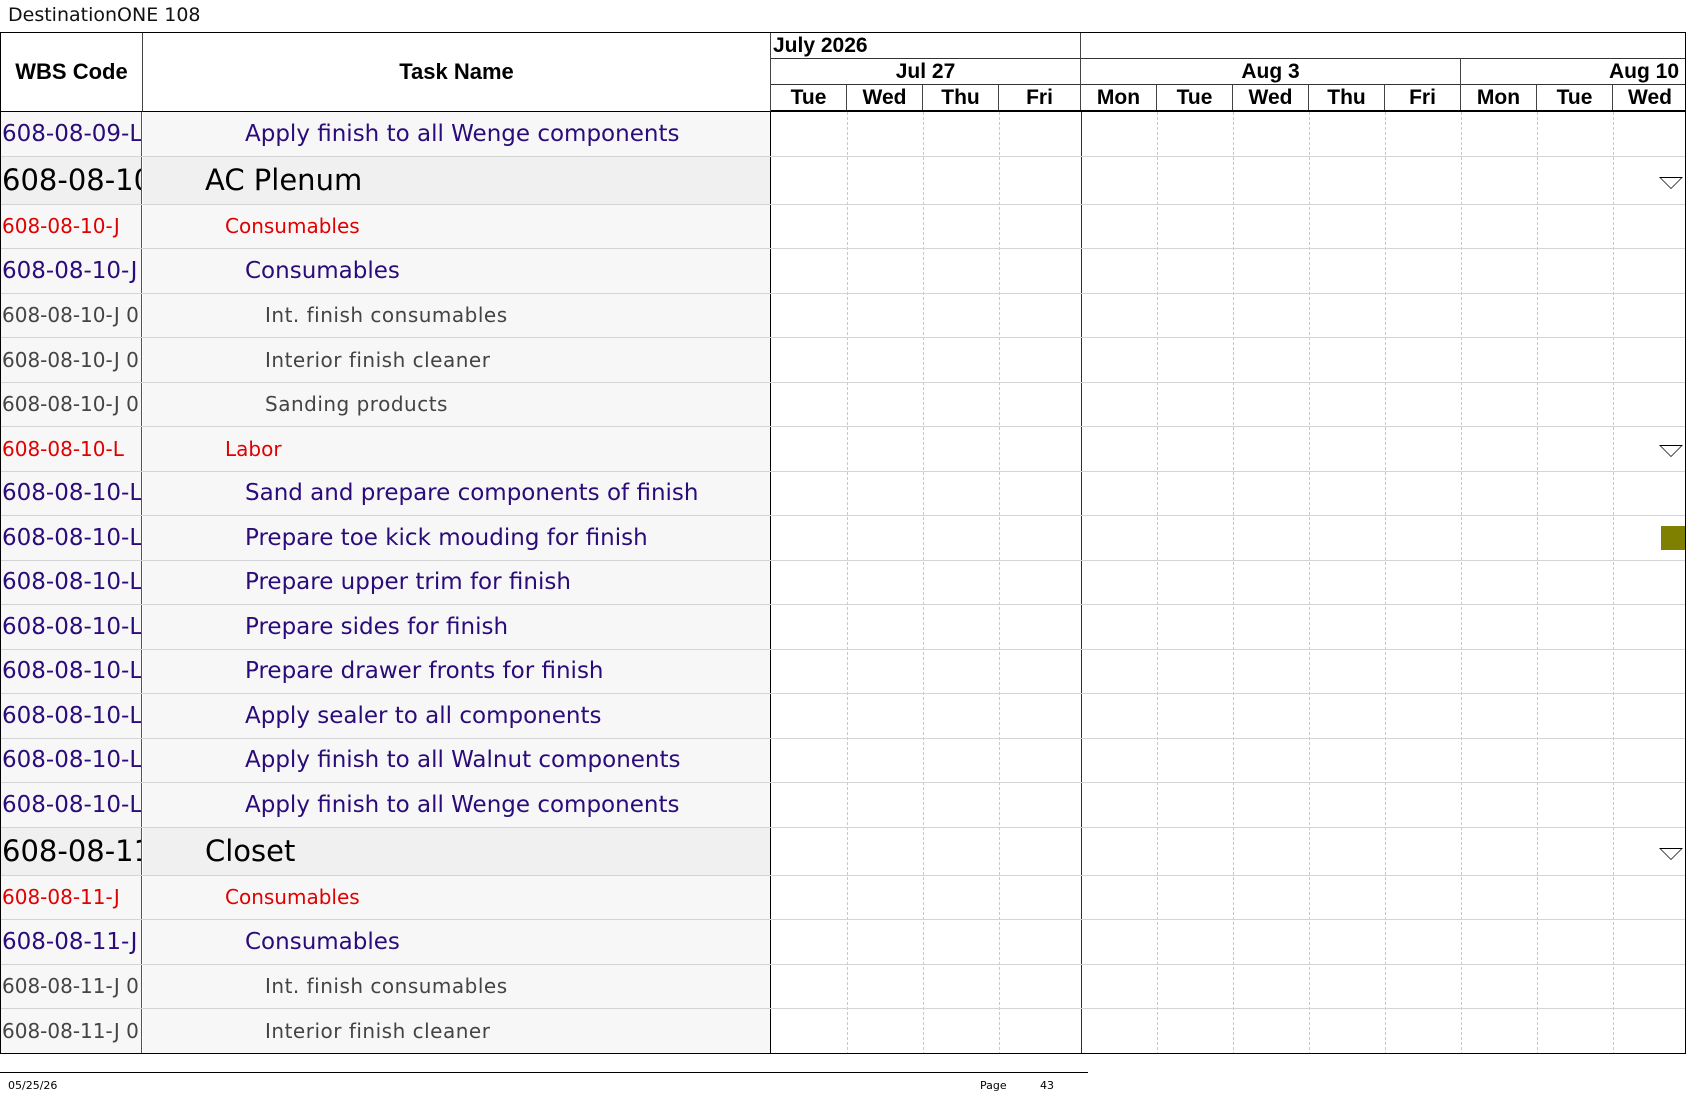 The image size is (1687, 1097). I want to click on table-row: 608-08-10-L Labor, so click(843, 449).